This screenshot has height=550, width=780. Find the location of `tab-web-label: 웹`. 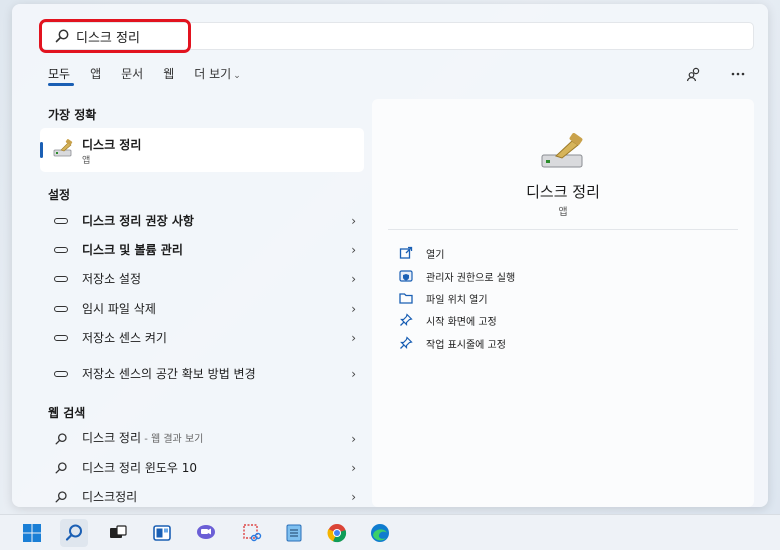

tab-web-label: 웹 is located at coordinates (169, 74).